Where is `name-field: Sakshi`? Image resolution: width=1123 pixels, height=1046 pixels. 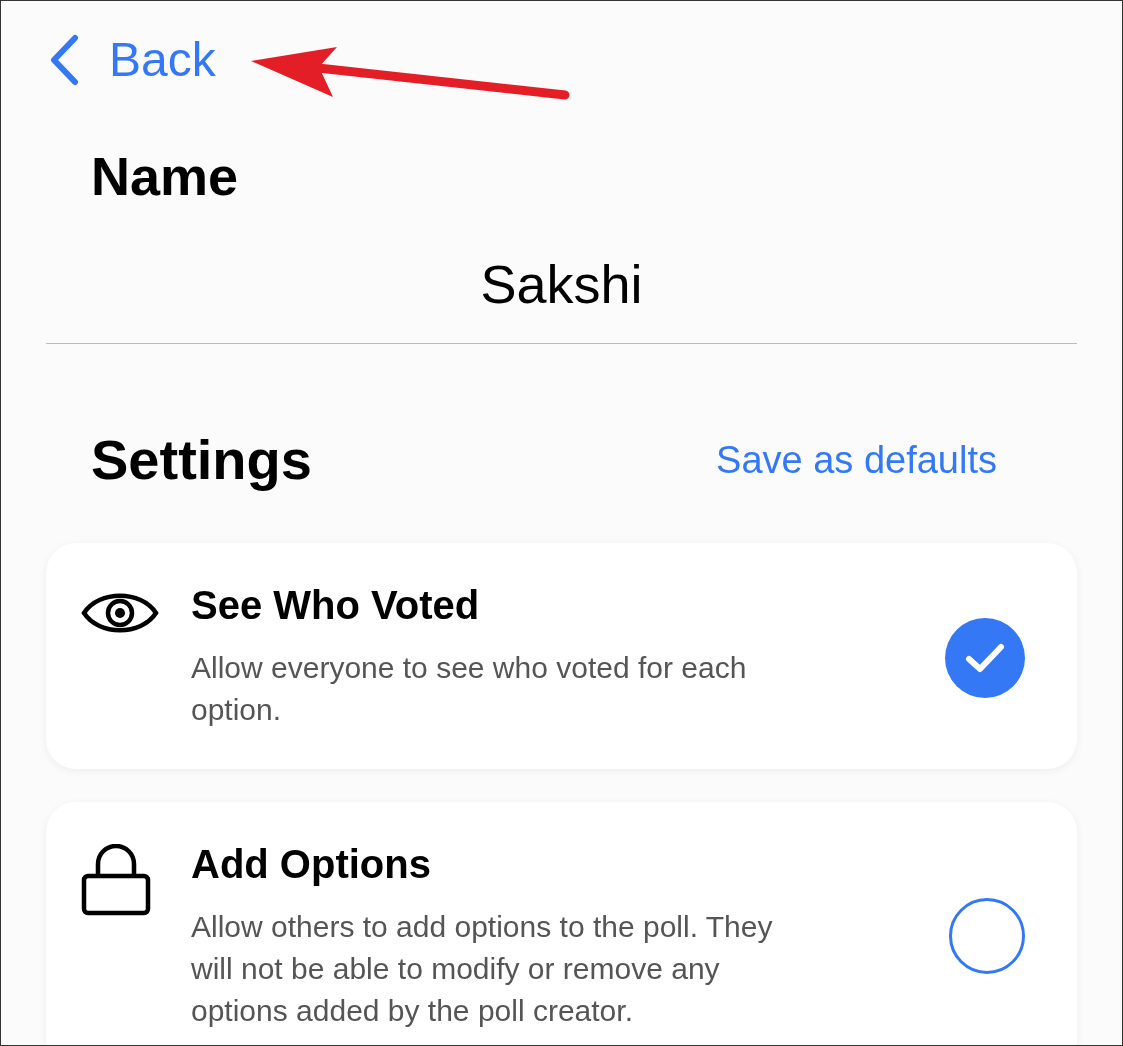 name-field: Sakshi is located at coordinates (561, 284).